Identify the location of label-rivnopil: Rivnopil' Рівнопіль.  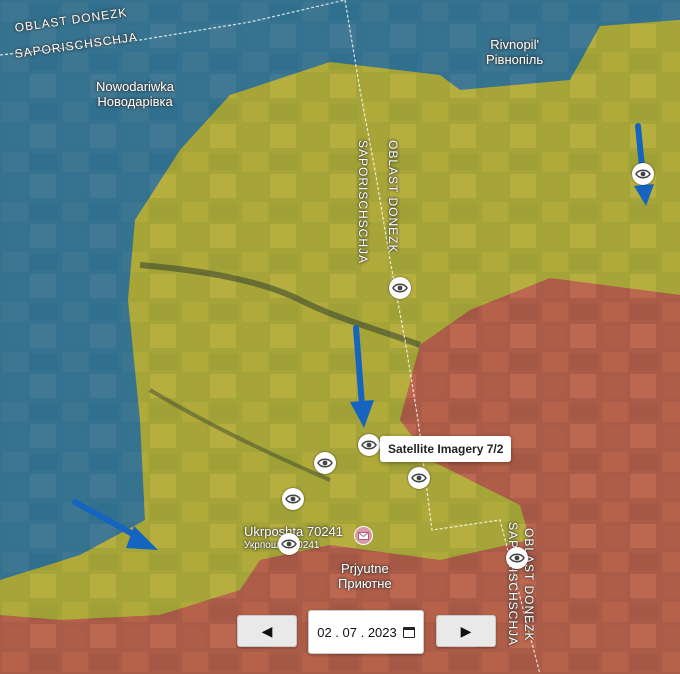
(515, 52).